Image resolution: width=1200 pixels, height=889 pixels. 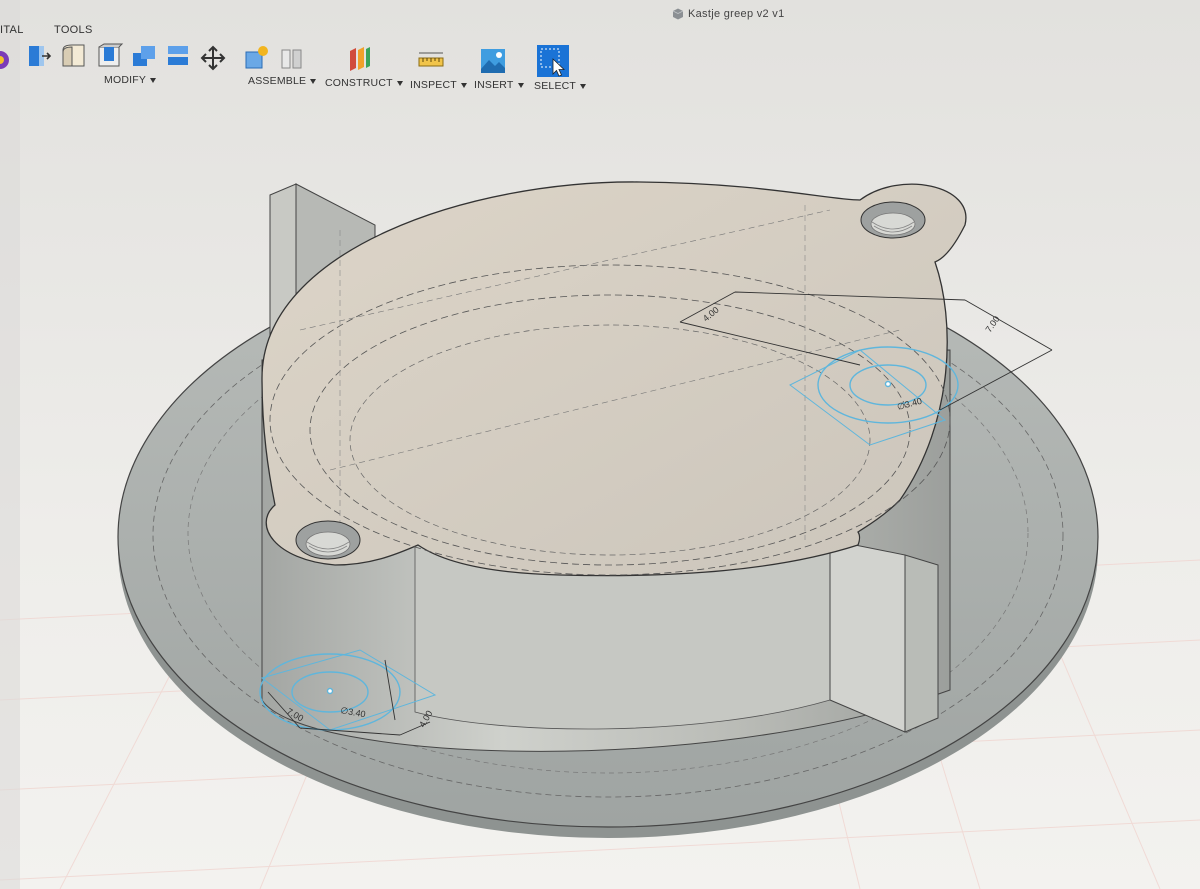 I want to click on joint-icon, so click(x=292, y=58).